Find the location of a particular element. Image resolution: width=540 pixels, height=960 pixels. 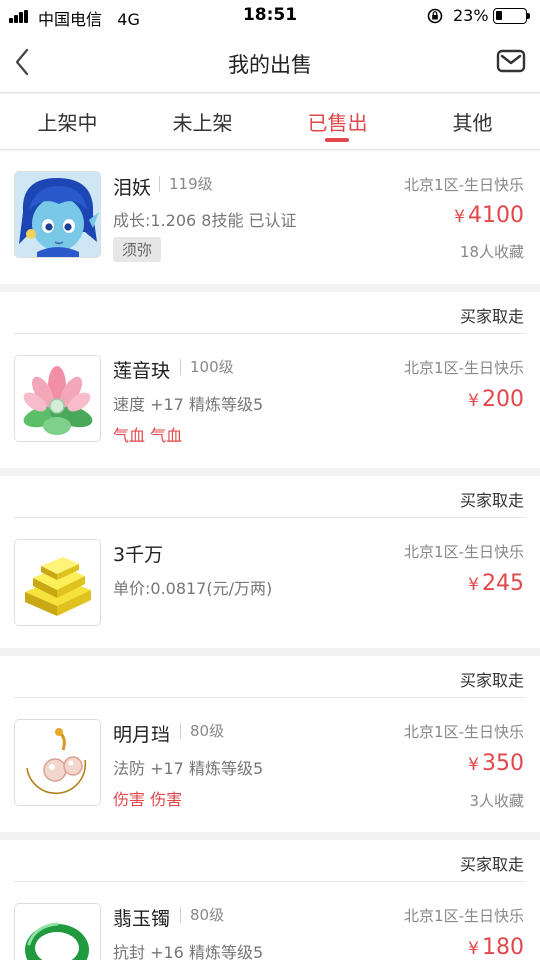

tab-bar: 上架中 未上架 已售出 其他 is located at coordinates (270, 122).